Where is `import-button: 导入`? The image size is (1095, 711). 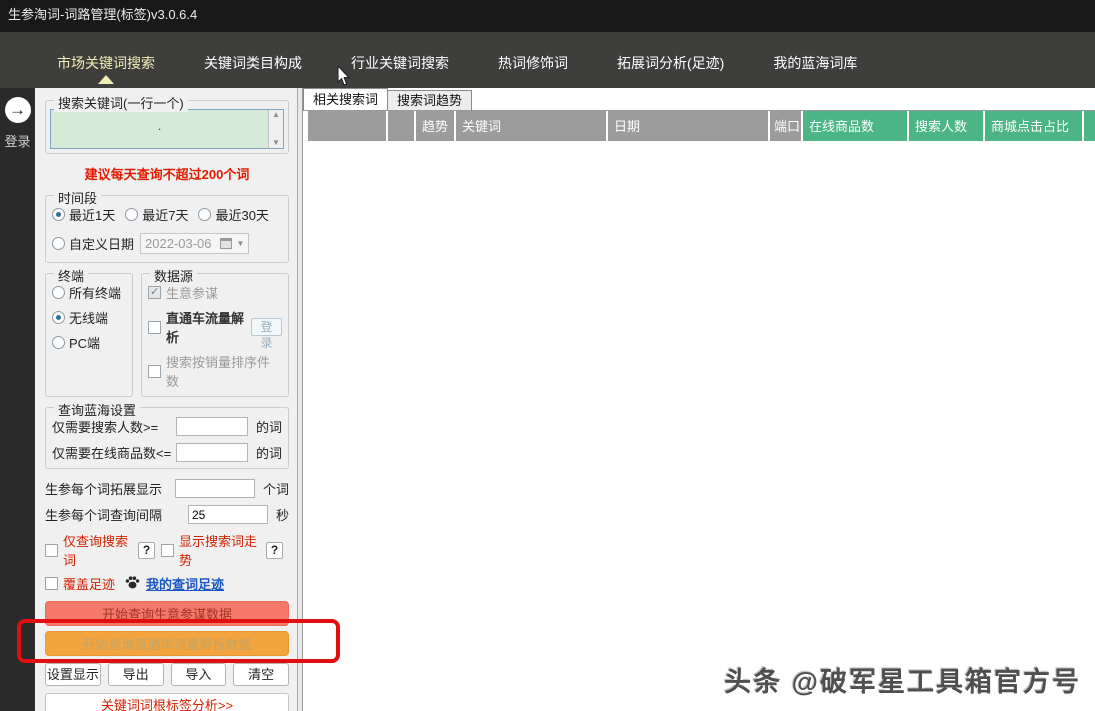 import-button: 导入 is located at coordinates (198, 674).